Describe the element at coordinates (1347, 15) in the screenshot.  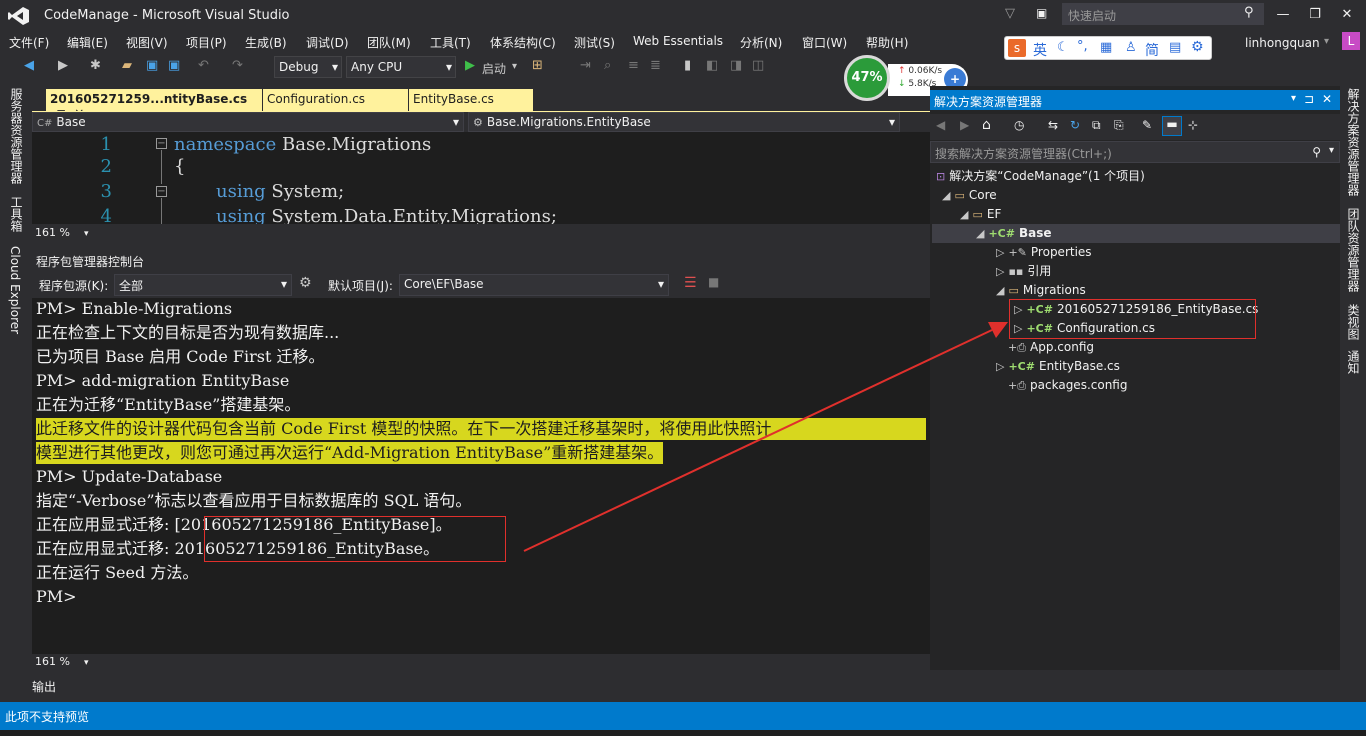
I see `close-button: ✕` at that location.